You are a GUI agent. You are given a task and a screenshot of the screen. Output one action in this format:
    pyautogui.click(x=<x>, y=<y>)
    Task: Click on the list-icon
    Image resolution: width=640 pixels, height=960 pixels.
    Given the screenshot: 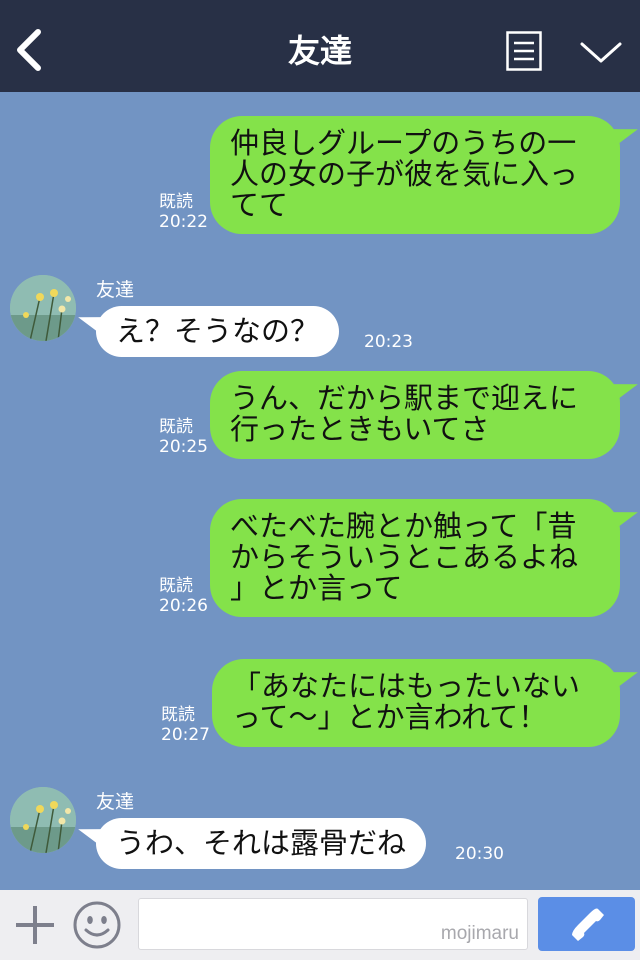 What is the action you would take?
    pyautogui.click(x=524, y=51)
    